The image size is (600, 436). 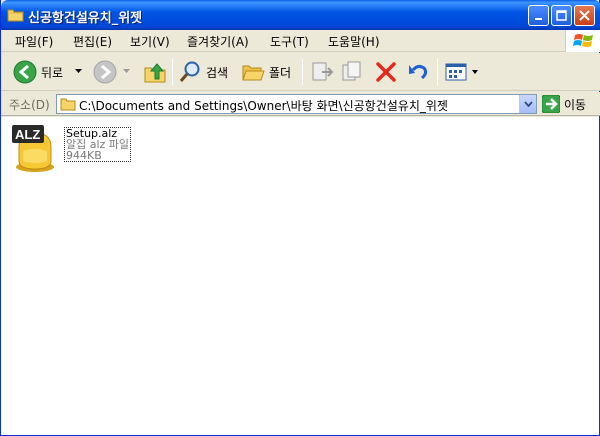 I want to click on folders-icon, so click(x=253, y=73).